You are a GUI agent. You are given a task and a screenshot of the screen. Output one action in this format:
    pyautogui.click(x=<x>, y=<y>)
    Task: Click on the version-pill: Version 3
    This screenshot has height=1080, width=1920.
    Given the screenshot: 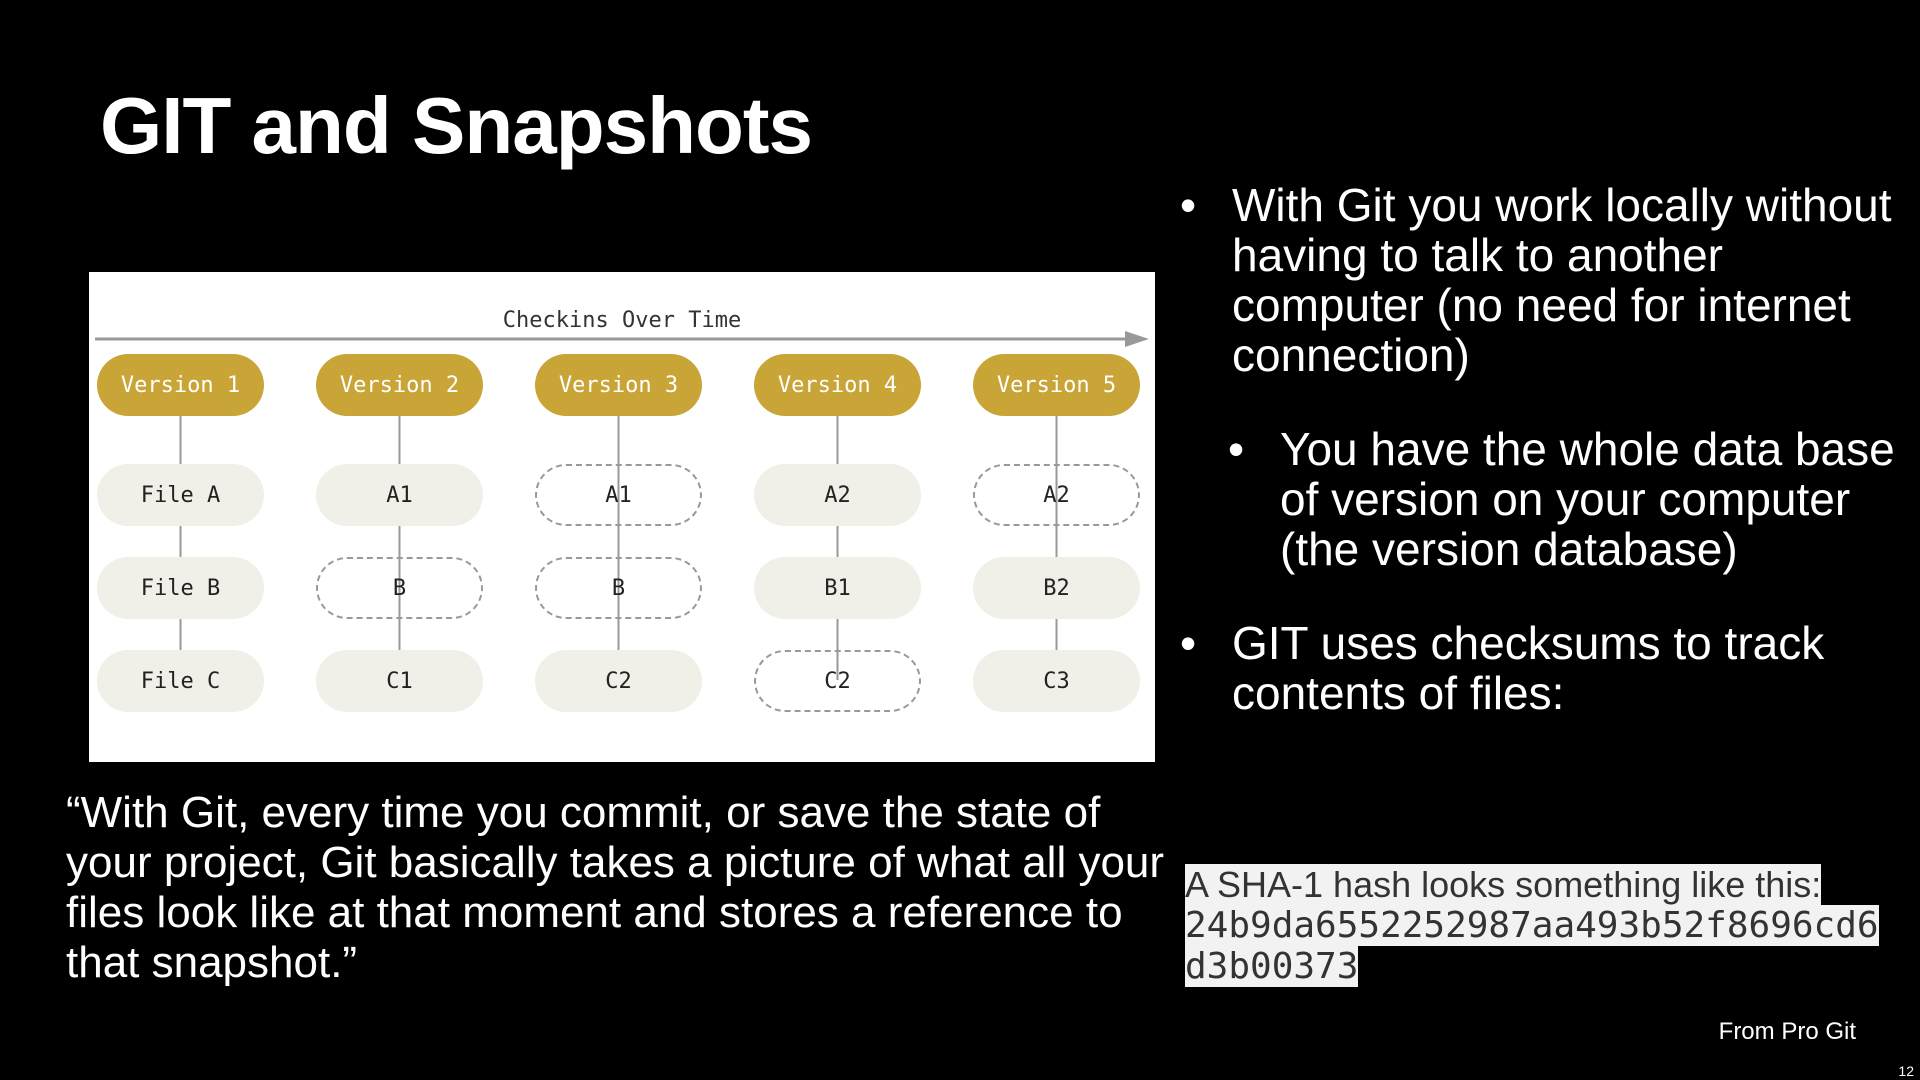 What is the action you would take?
    pyautogui.click(x=618, y=385)
    